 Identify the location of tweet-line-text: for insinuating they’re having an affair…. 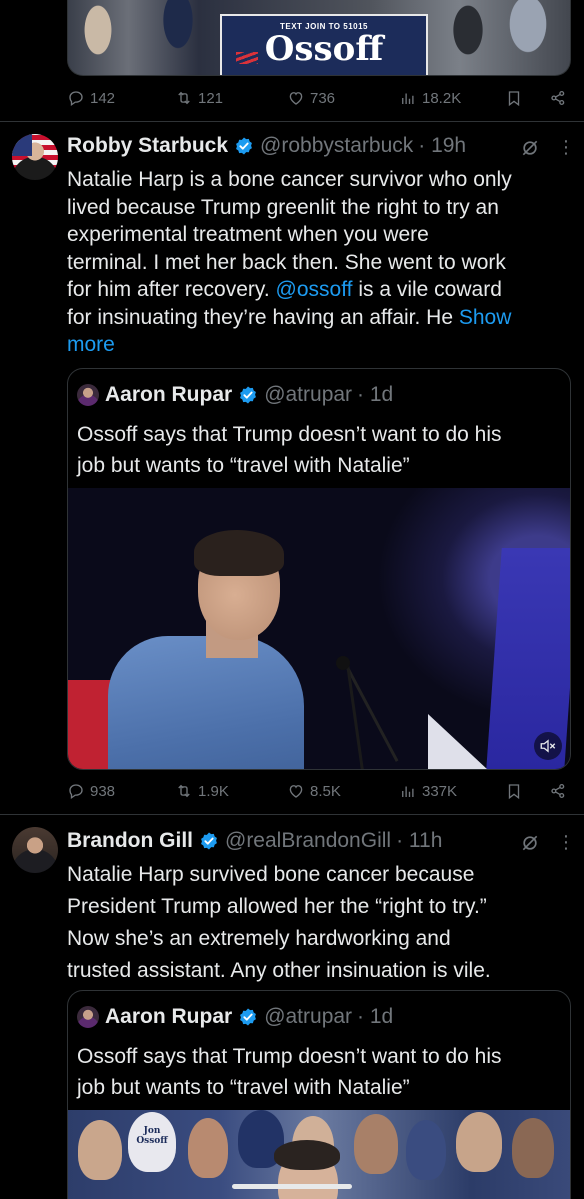
(263, 317).